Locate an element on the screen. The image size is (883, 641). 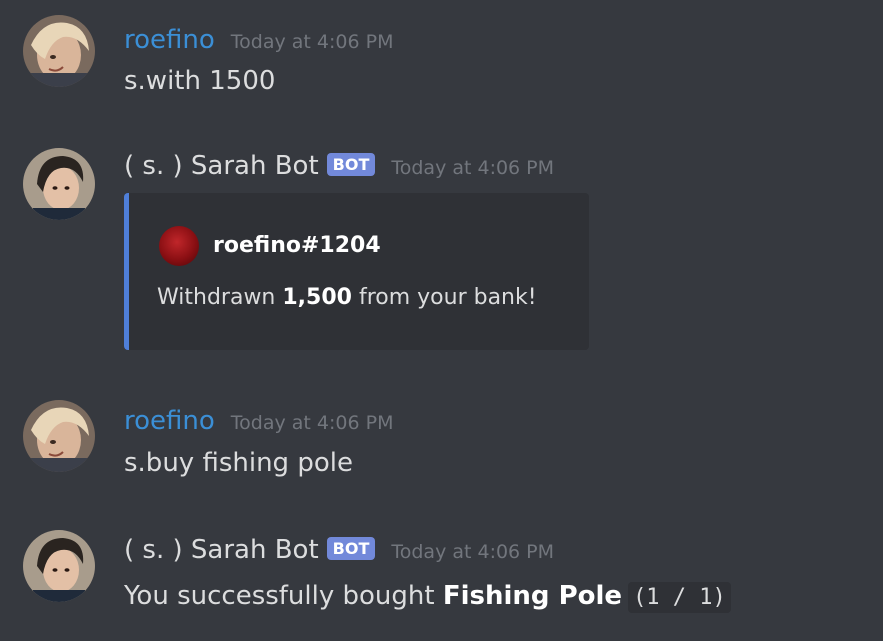
embed-desc-amount: 1,500 is located at coordinates (317, 297).